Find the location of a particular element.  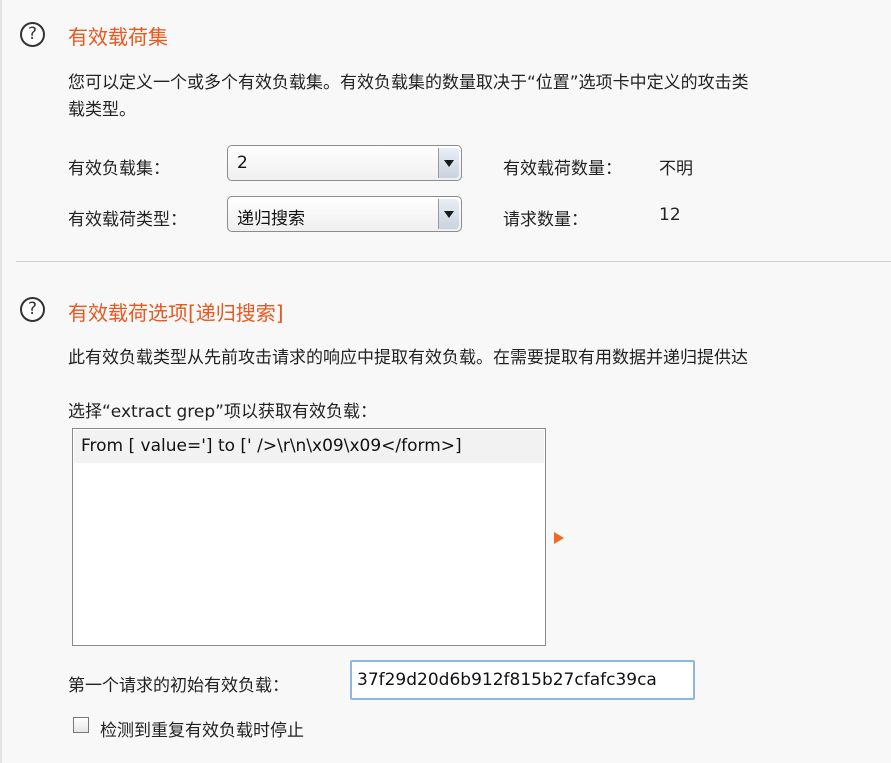

payload-set-dropdown: 2 is located at coordinates (344, 163).